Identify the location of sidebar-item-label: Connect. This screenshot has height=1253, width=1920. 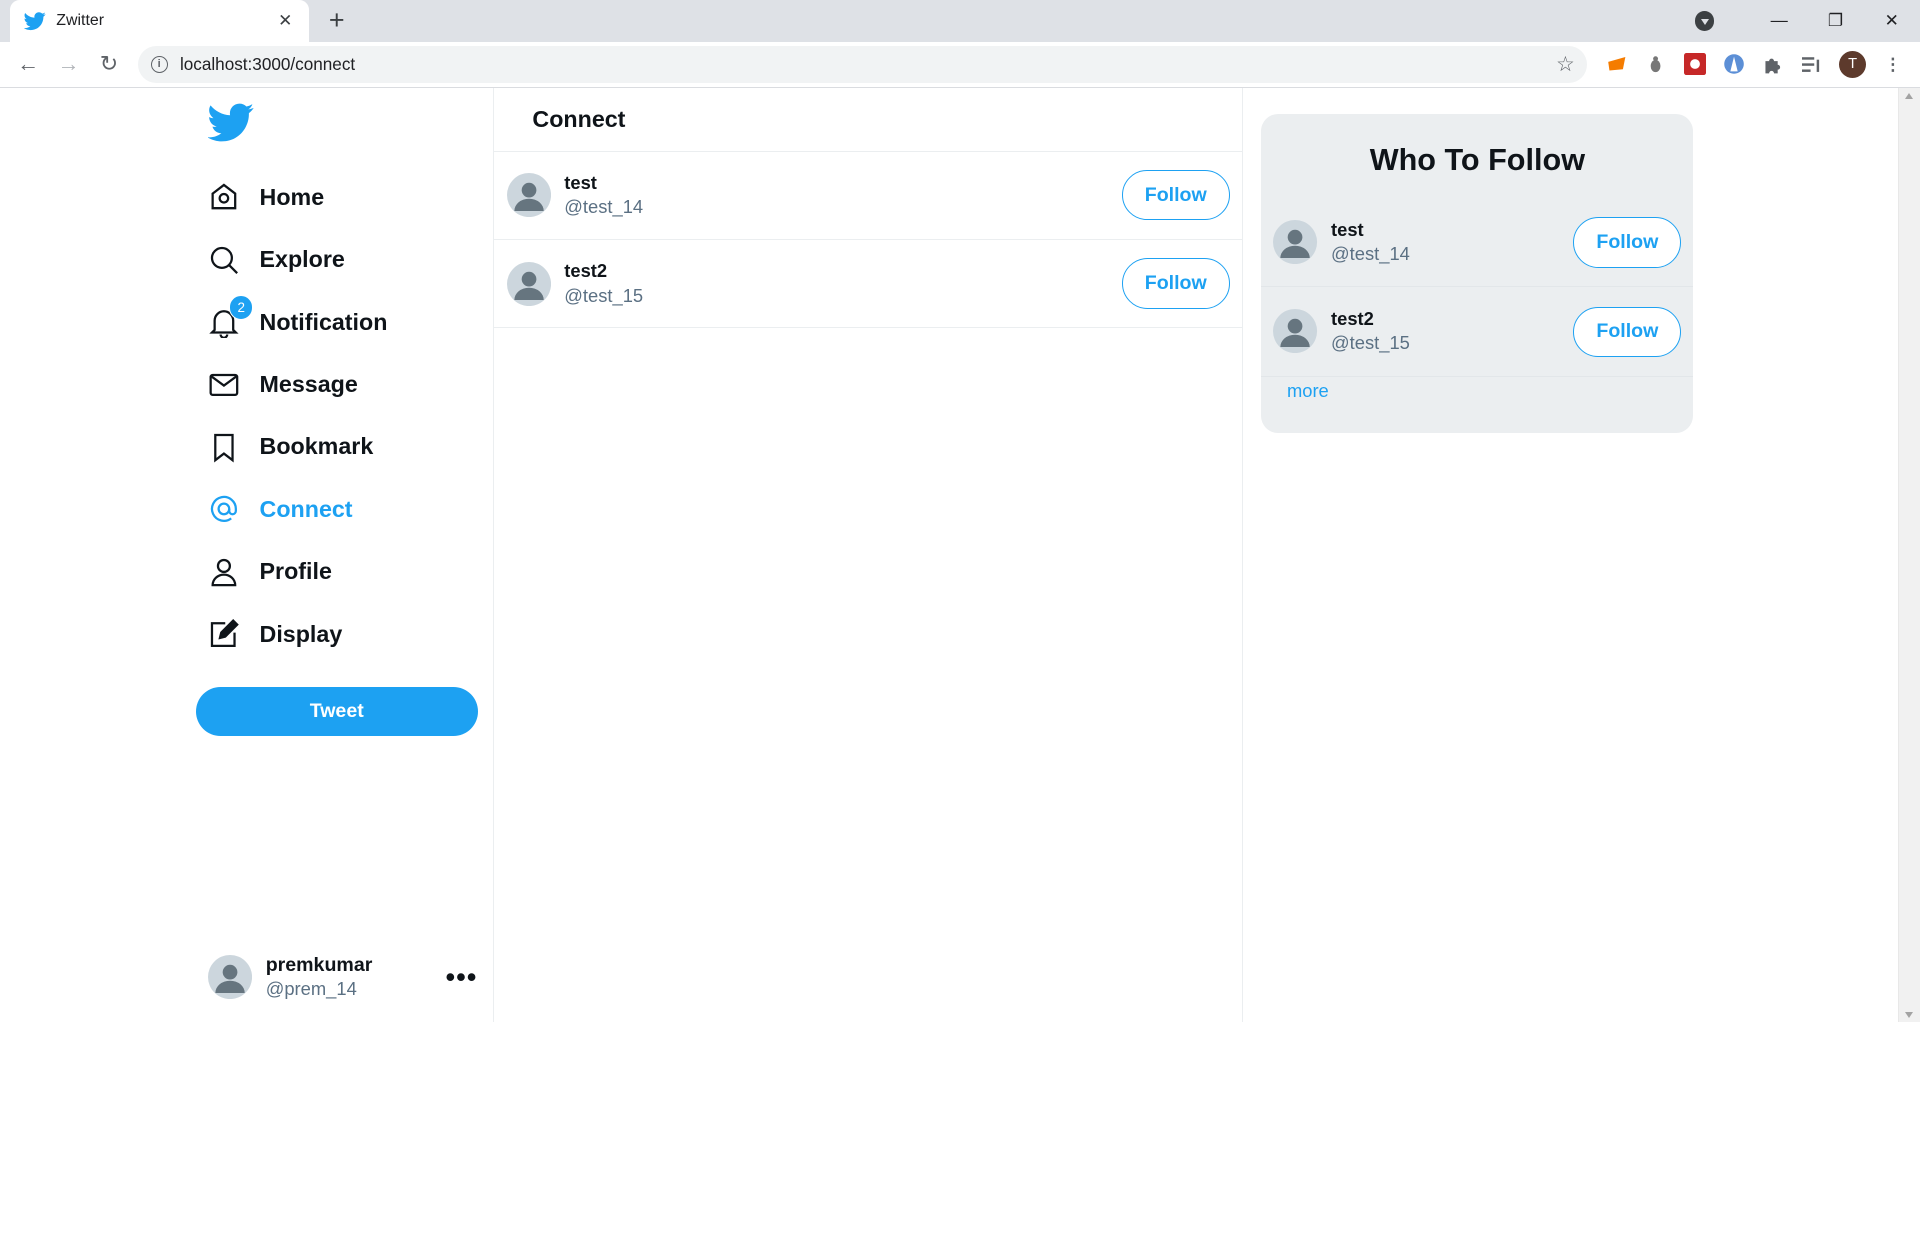
(306, 508).